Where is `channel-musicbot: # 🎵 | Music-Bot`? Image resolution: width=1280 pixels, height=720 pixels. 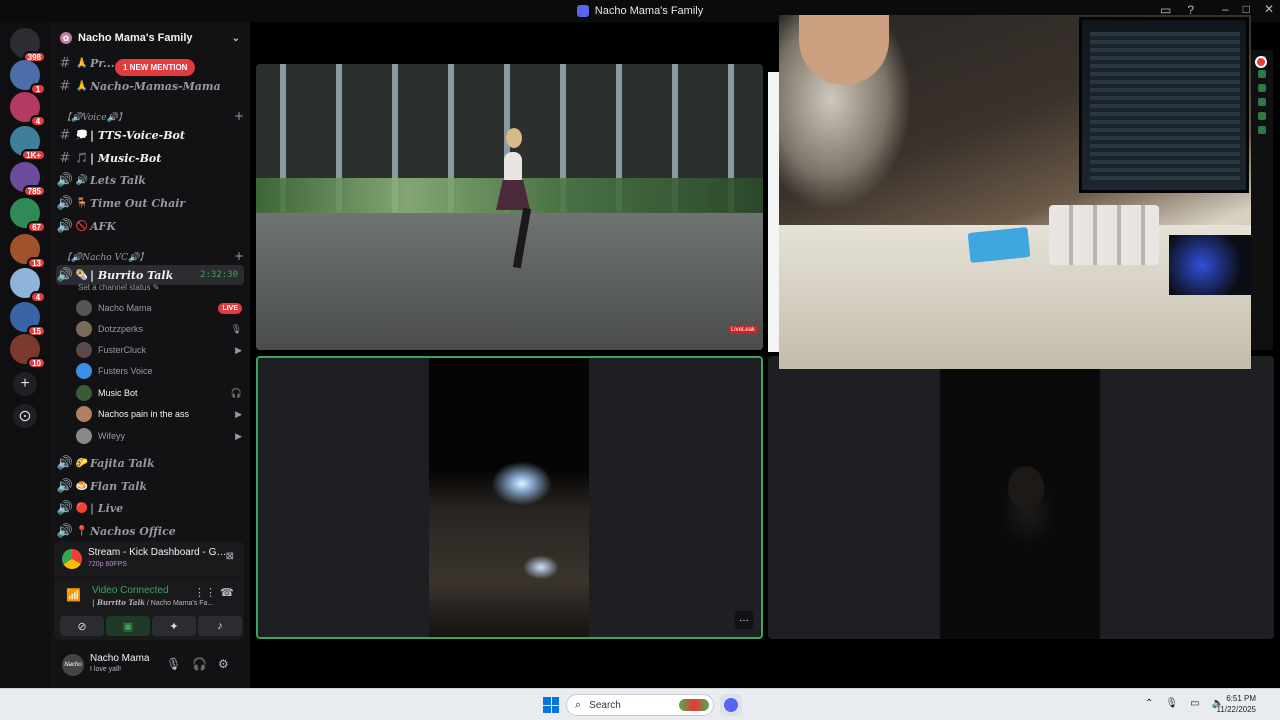
channel-musicbot: # 🎵 | Music-Bot is located at coordinates (150, 158).